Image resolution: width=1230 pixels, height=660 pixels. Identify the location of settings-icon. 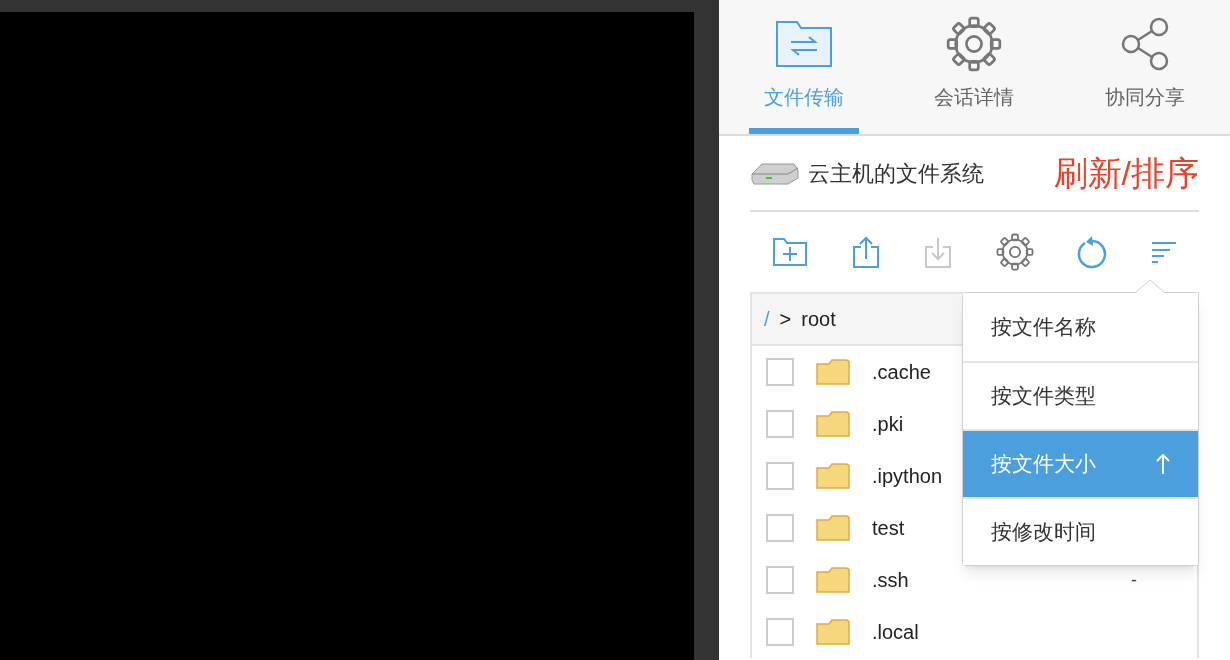
(1014, 252).